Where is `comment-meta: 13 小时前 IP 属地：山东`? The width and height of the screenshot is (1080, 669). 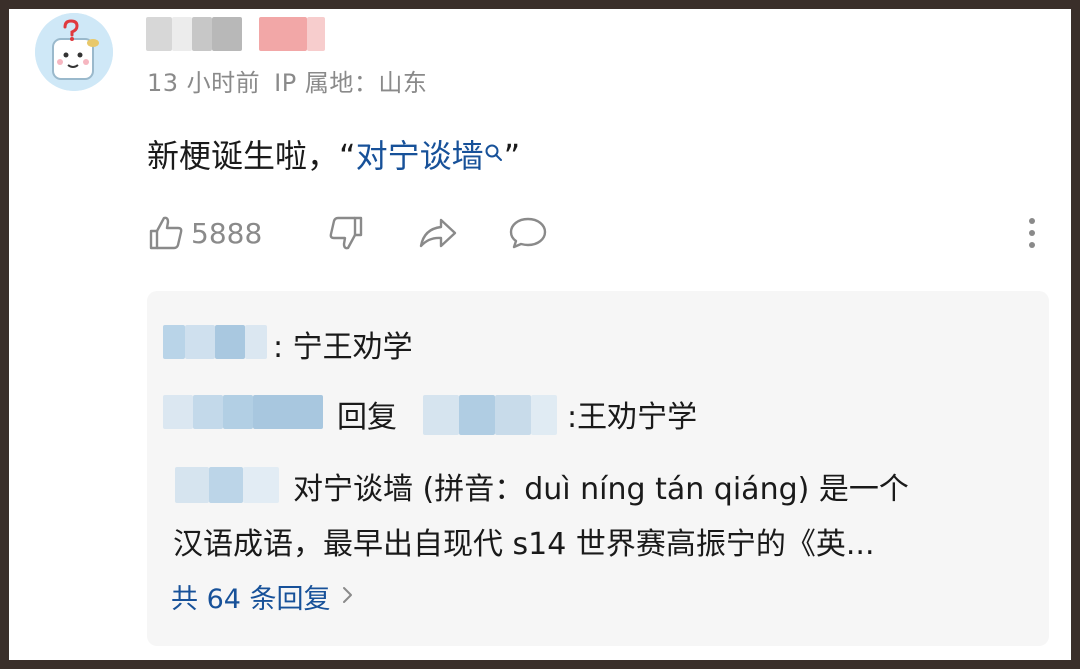 comment-meta: 13 小时前 IP 属地：山东 is located at coordinates (287, 80).